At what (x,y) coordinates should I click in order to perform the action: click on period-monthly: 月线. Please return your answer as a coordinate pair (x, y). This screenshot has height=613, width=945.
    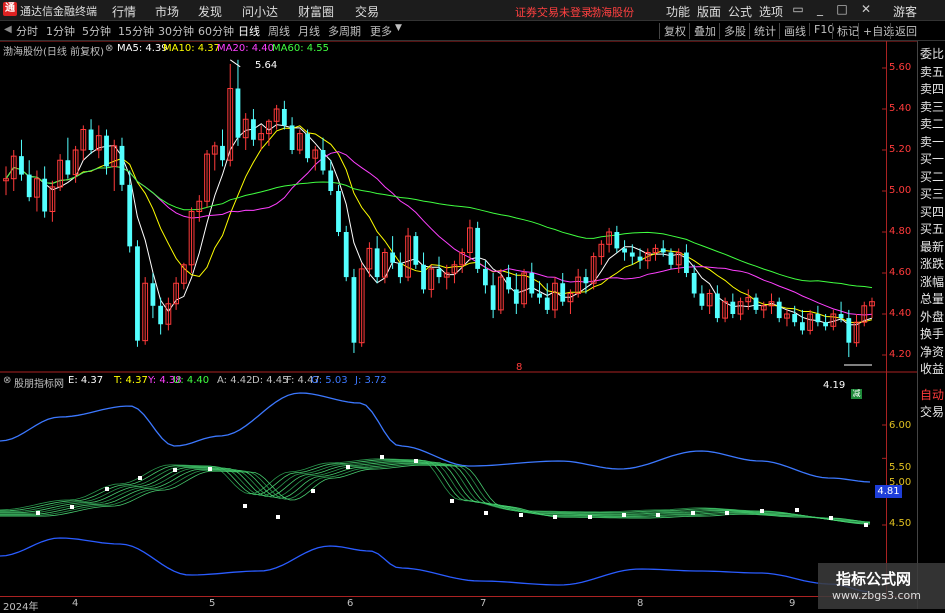
    Looking at the image, I should click on (309, 31).